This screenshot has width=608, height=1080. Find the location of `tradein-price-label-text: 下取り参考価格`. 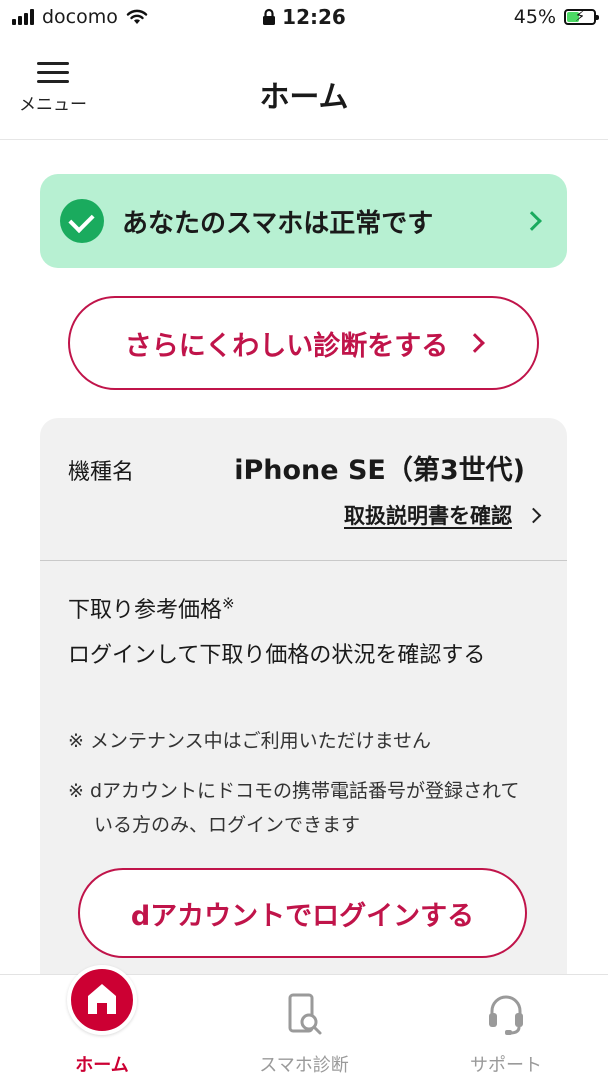

tradein-price-label-text: 下取り参考価格 is located at coordinates (145, 610).